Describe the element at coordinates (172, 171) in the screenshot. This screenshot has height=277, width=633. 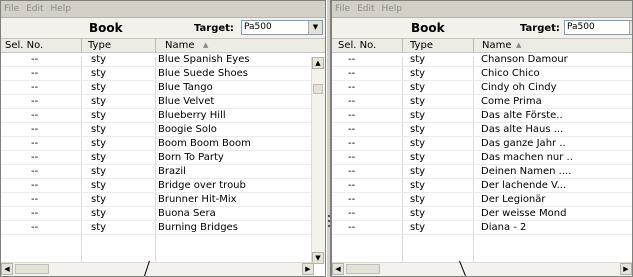
I see `cell-name: Brazil` at that location.